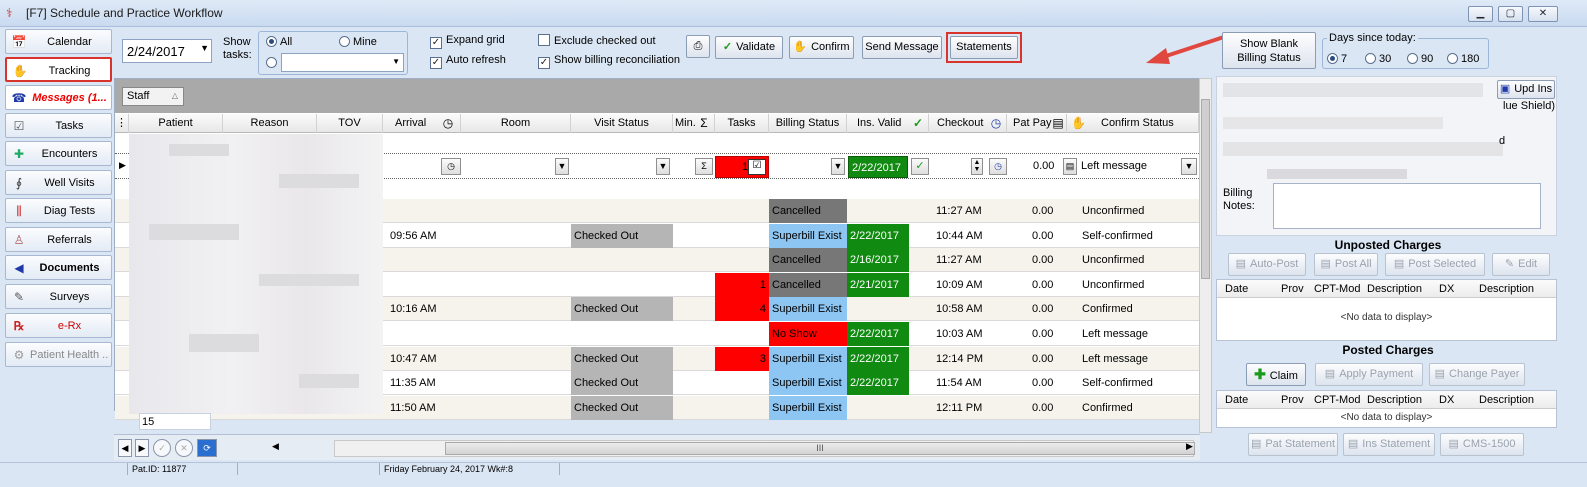 The height and width of the screenshot is (487, 1587). What do you see at coordinates (270, 123) in the screenshot?
I see `col-reason: Reason` at bounding box center [270, 123].